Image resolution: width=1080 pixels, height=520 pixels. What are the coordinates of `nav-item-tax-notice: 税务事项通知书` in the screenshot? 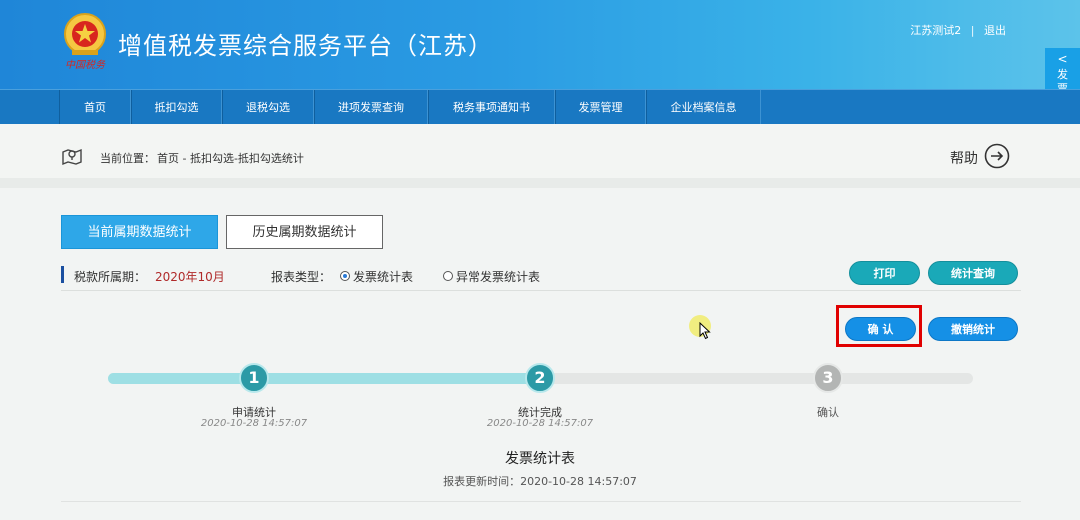 It's located at (491, 107).